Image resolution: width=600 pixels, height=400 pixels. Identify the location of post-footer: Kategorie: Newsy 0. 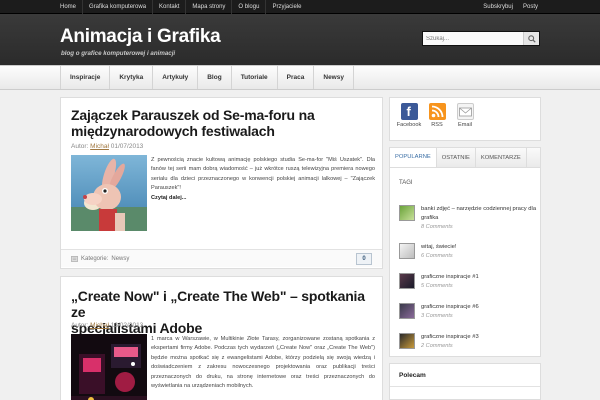
(221, 258).